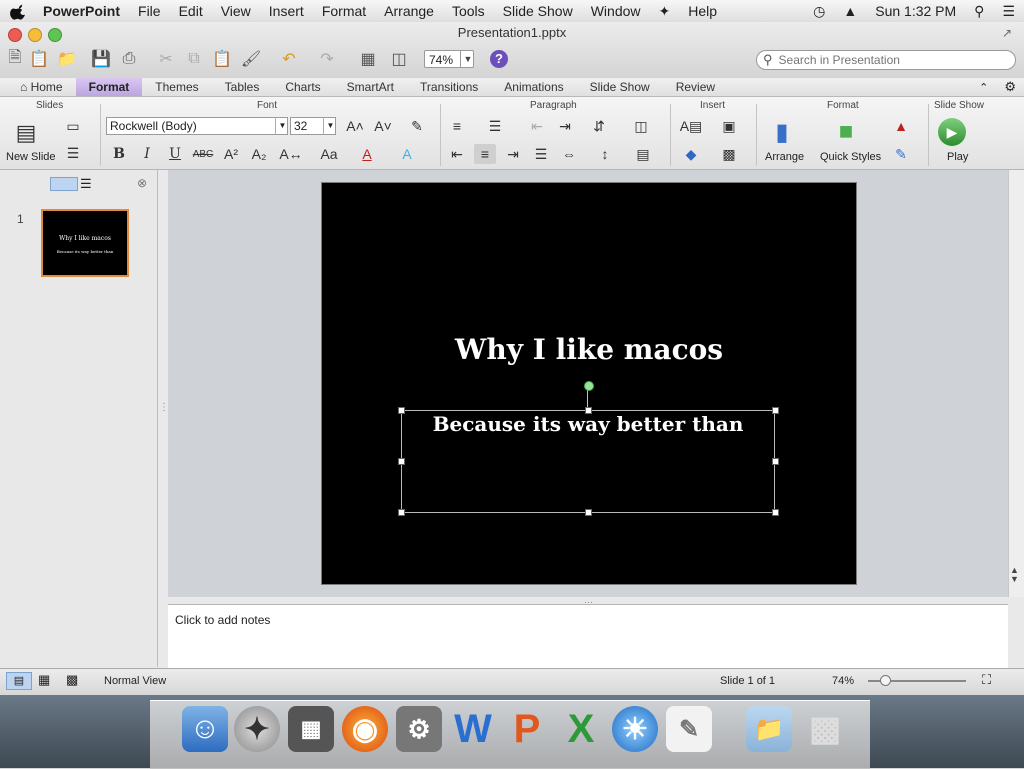 This screenshot has width=1024, height=769. I want to click on system-preferences-icon: ⚙, so click(419, 729).